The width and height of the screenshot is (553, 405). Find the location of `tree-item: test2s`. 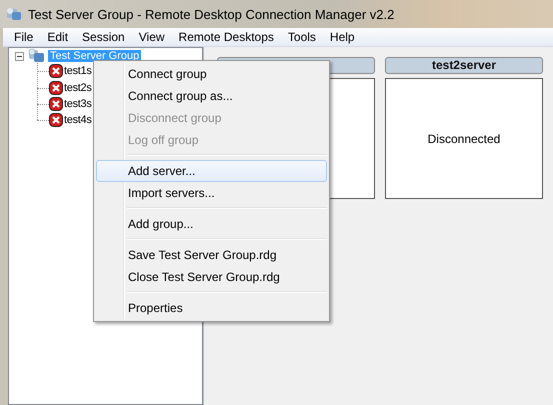

tree-item: test2s is located at coordinates (78, 88).